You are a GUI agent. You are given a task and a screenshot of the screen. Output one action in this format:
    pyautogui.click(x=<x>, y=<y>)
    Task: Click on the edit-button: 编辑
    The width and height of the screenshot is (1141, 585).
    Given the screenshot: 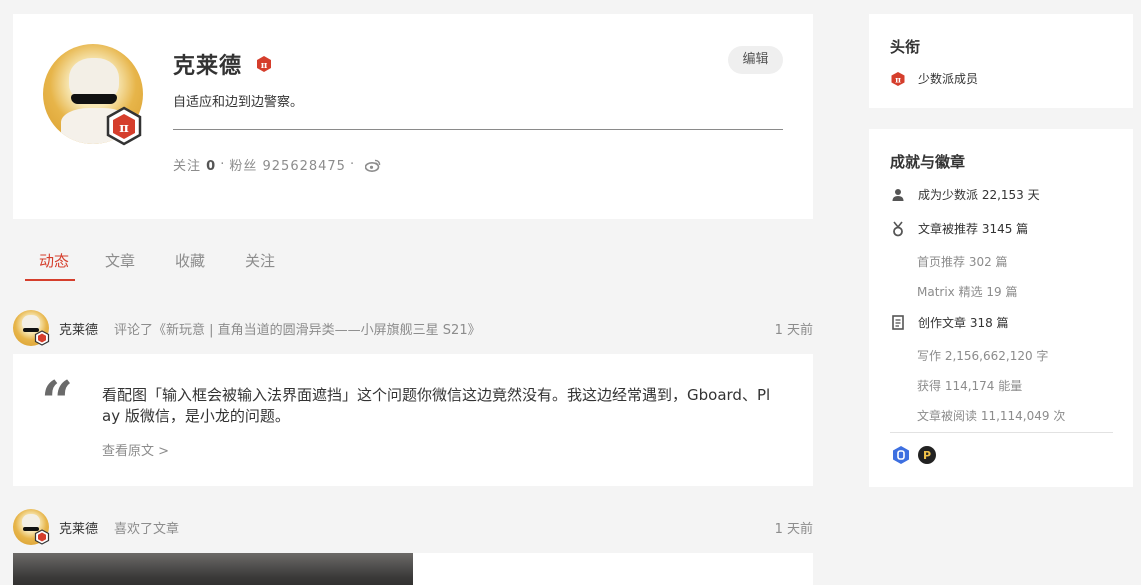 What is the action you would take?
    pyautogui.click(x=755, y=60)
    